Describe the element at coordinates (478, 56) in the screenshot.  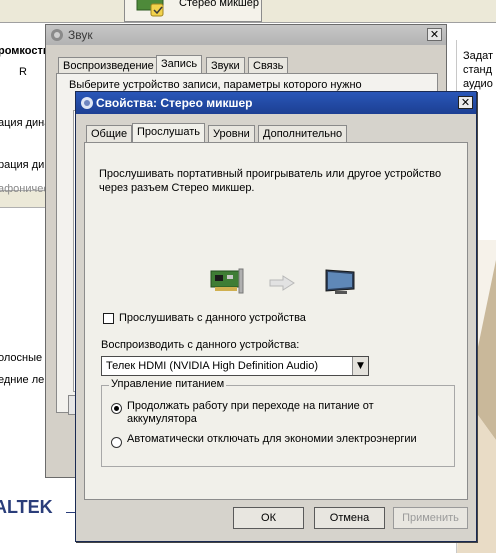
I see `background-text: Задат` at that location.